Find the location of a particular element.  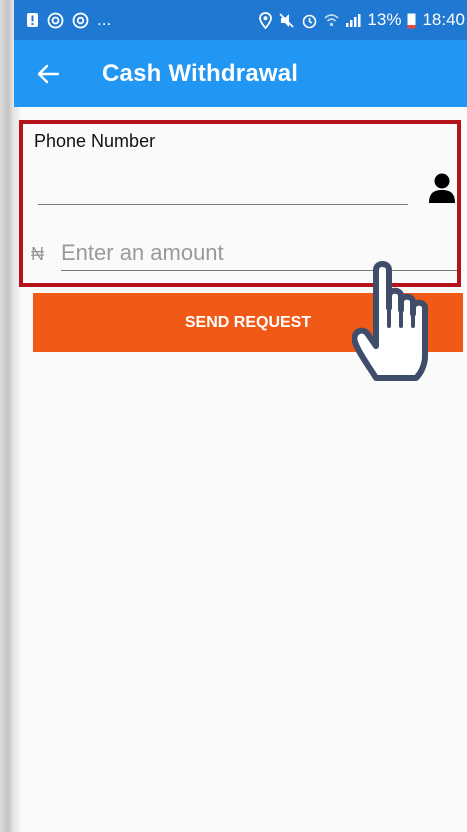

app-bar: Cash Withdrawal is located at coordinates (240, 73).